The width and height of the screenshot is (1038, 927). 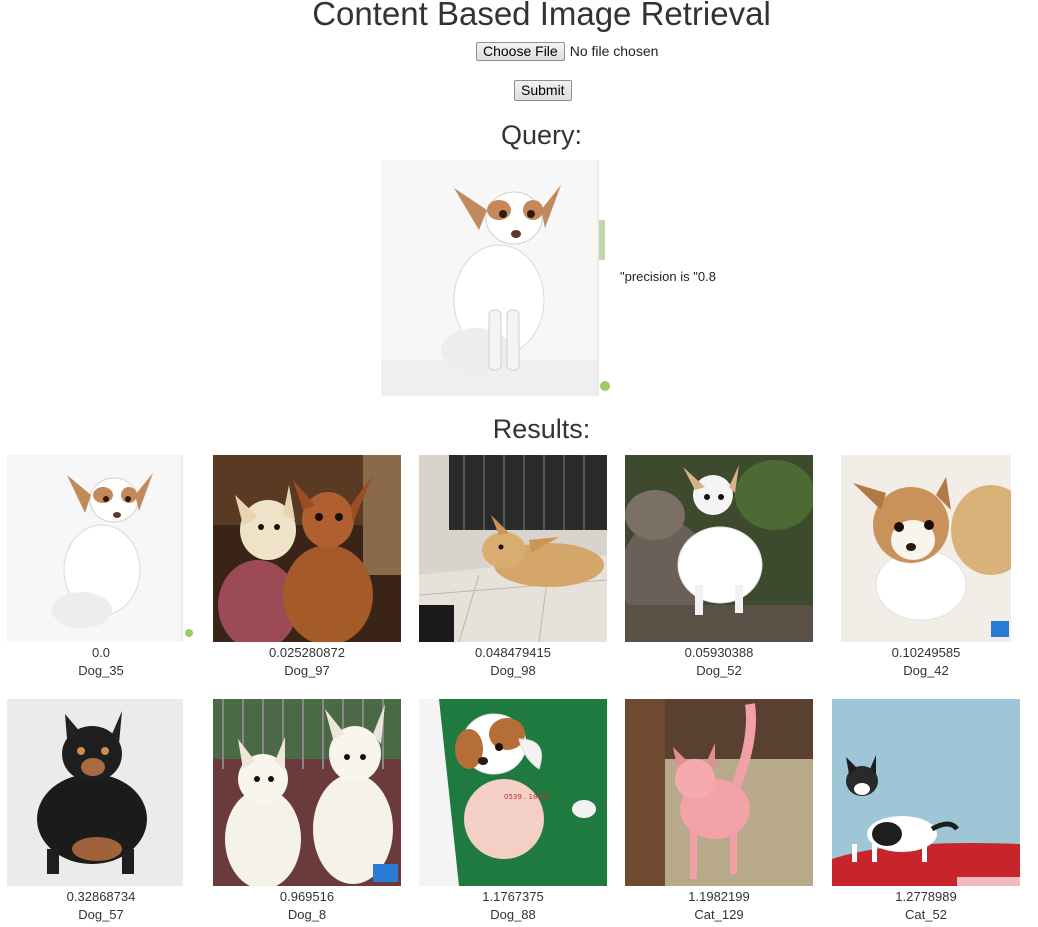 What do you see at coordinates (513, 914) in the screenshot?
I see `result-label: Dog_88` at bounding box center [513, 914].